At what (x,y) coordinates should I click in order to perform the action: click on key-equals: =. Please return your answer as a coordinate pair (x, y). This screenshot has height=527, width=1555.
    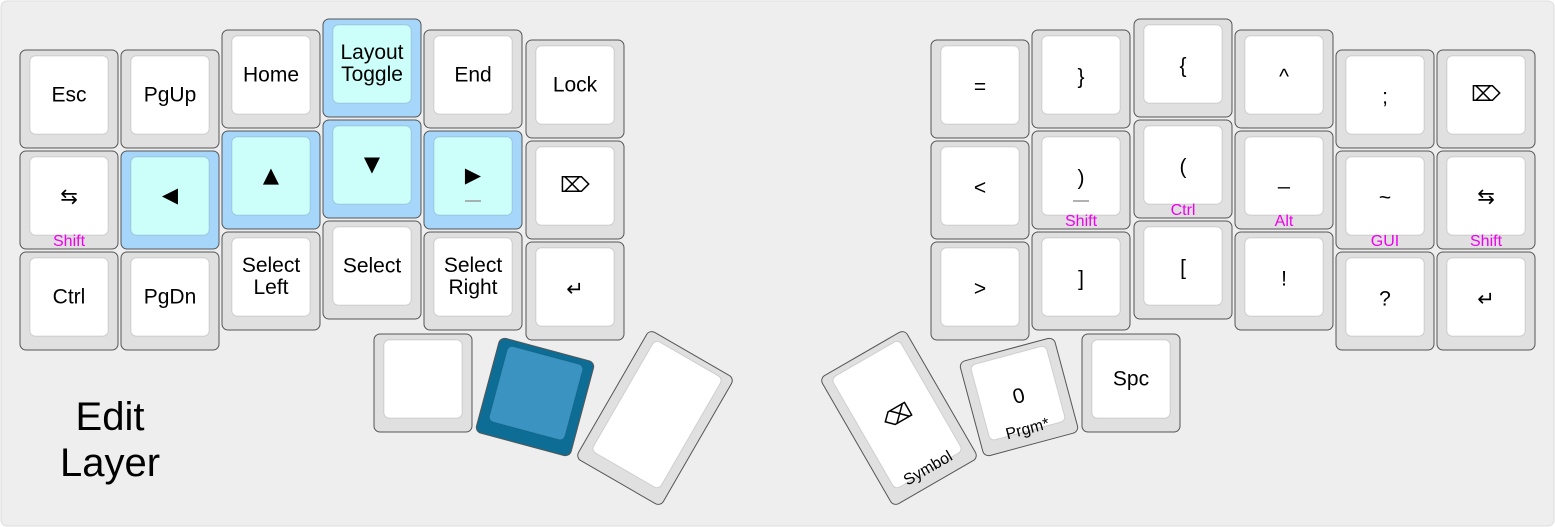
    Looking at the image, I should click on (980, 89).